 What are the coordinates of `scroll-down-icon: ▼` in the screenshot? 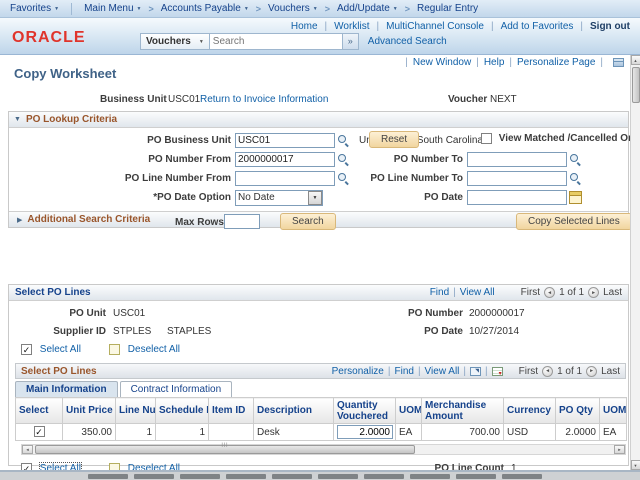 It's located at (635, 465).